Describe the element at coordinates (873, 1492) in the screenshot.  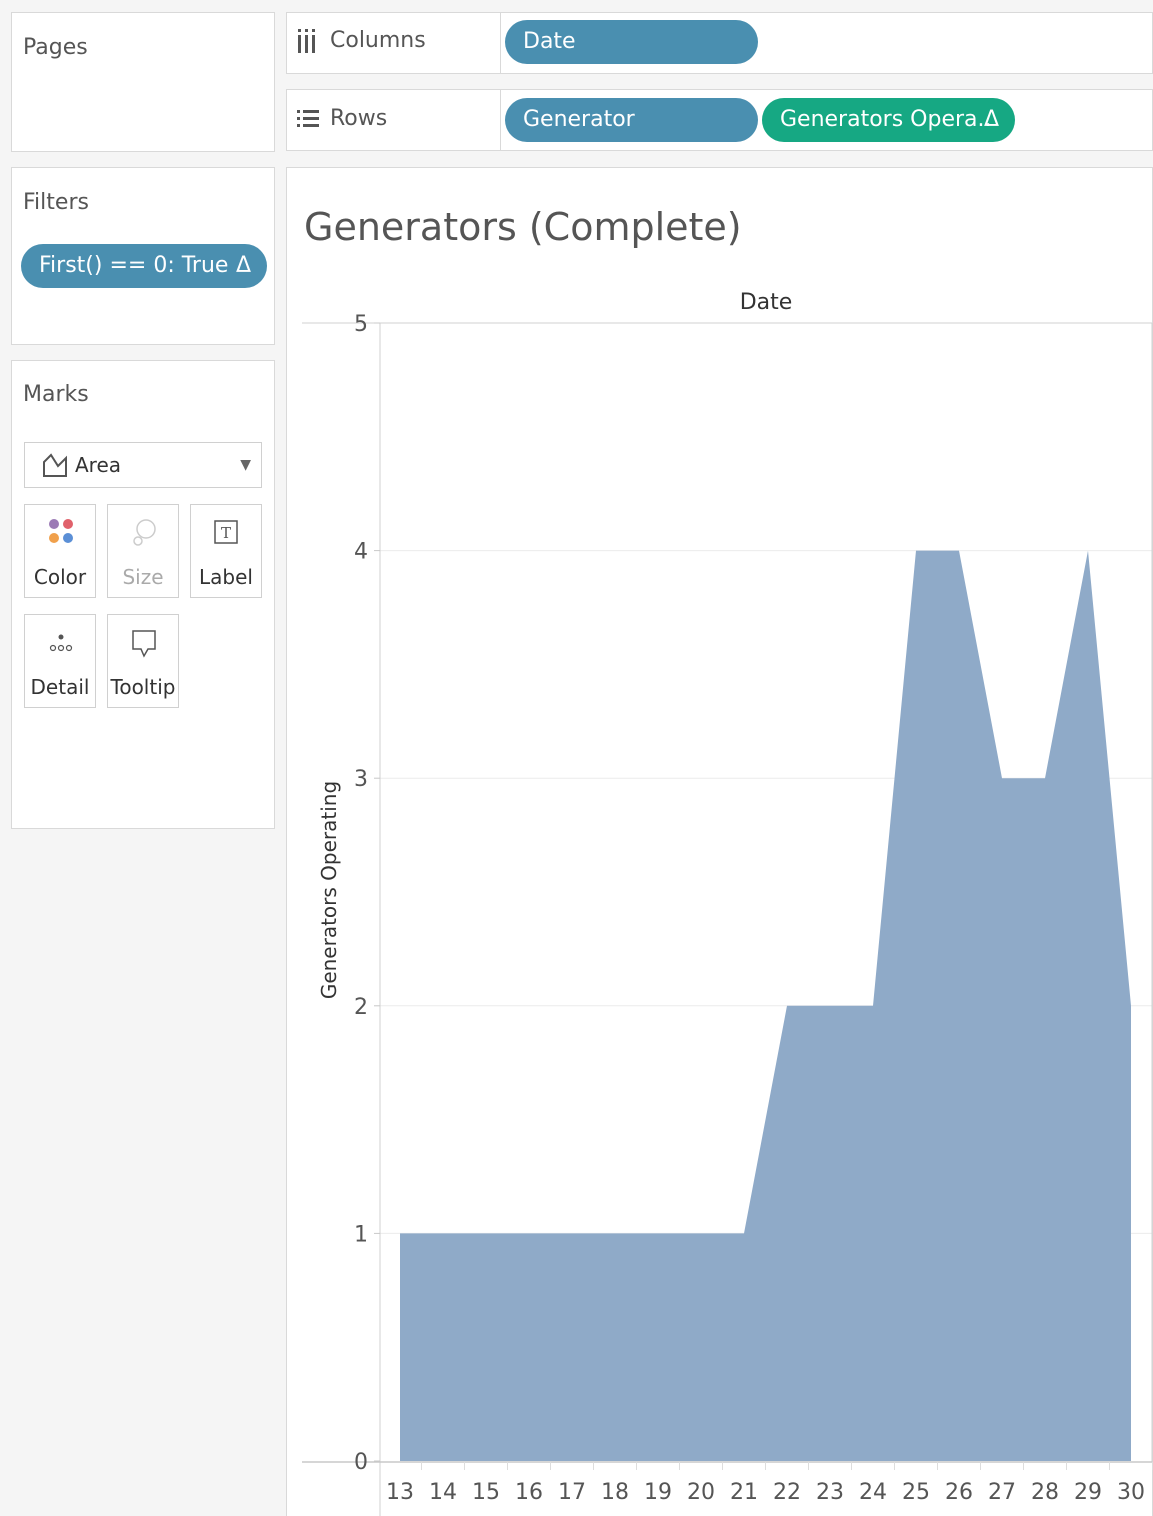
I see `x-tick-label: 24` at that location.